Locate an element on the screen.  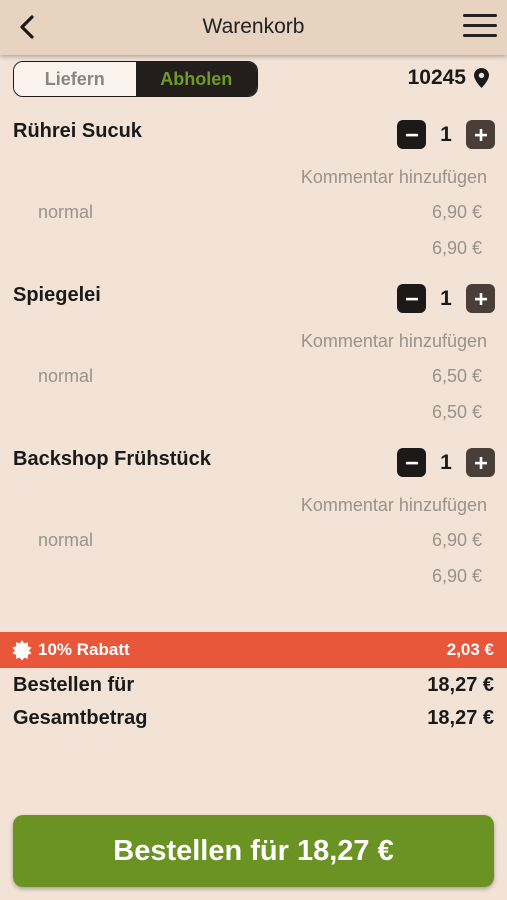
total-row: Gesamtbetrag 18,27 € is located at coordinates (253, 718).